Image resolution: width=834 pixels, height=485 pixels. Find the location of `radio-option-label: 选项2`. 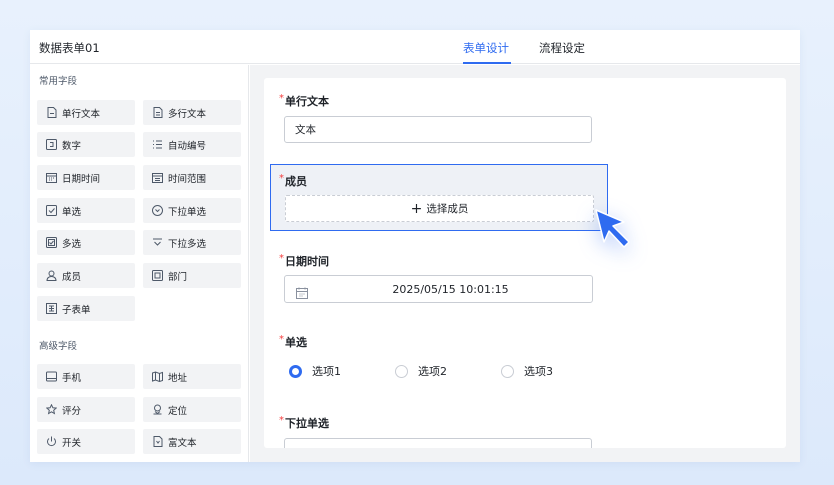

radio-option-label: 选项2 is located at coordinates (432, 371).